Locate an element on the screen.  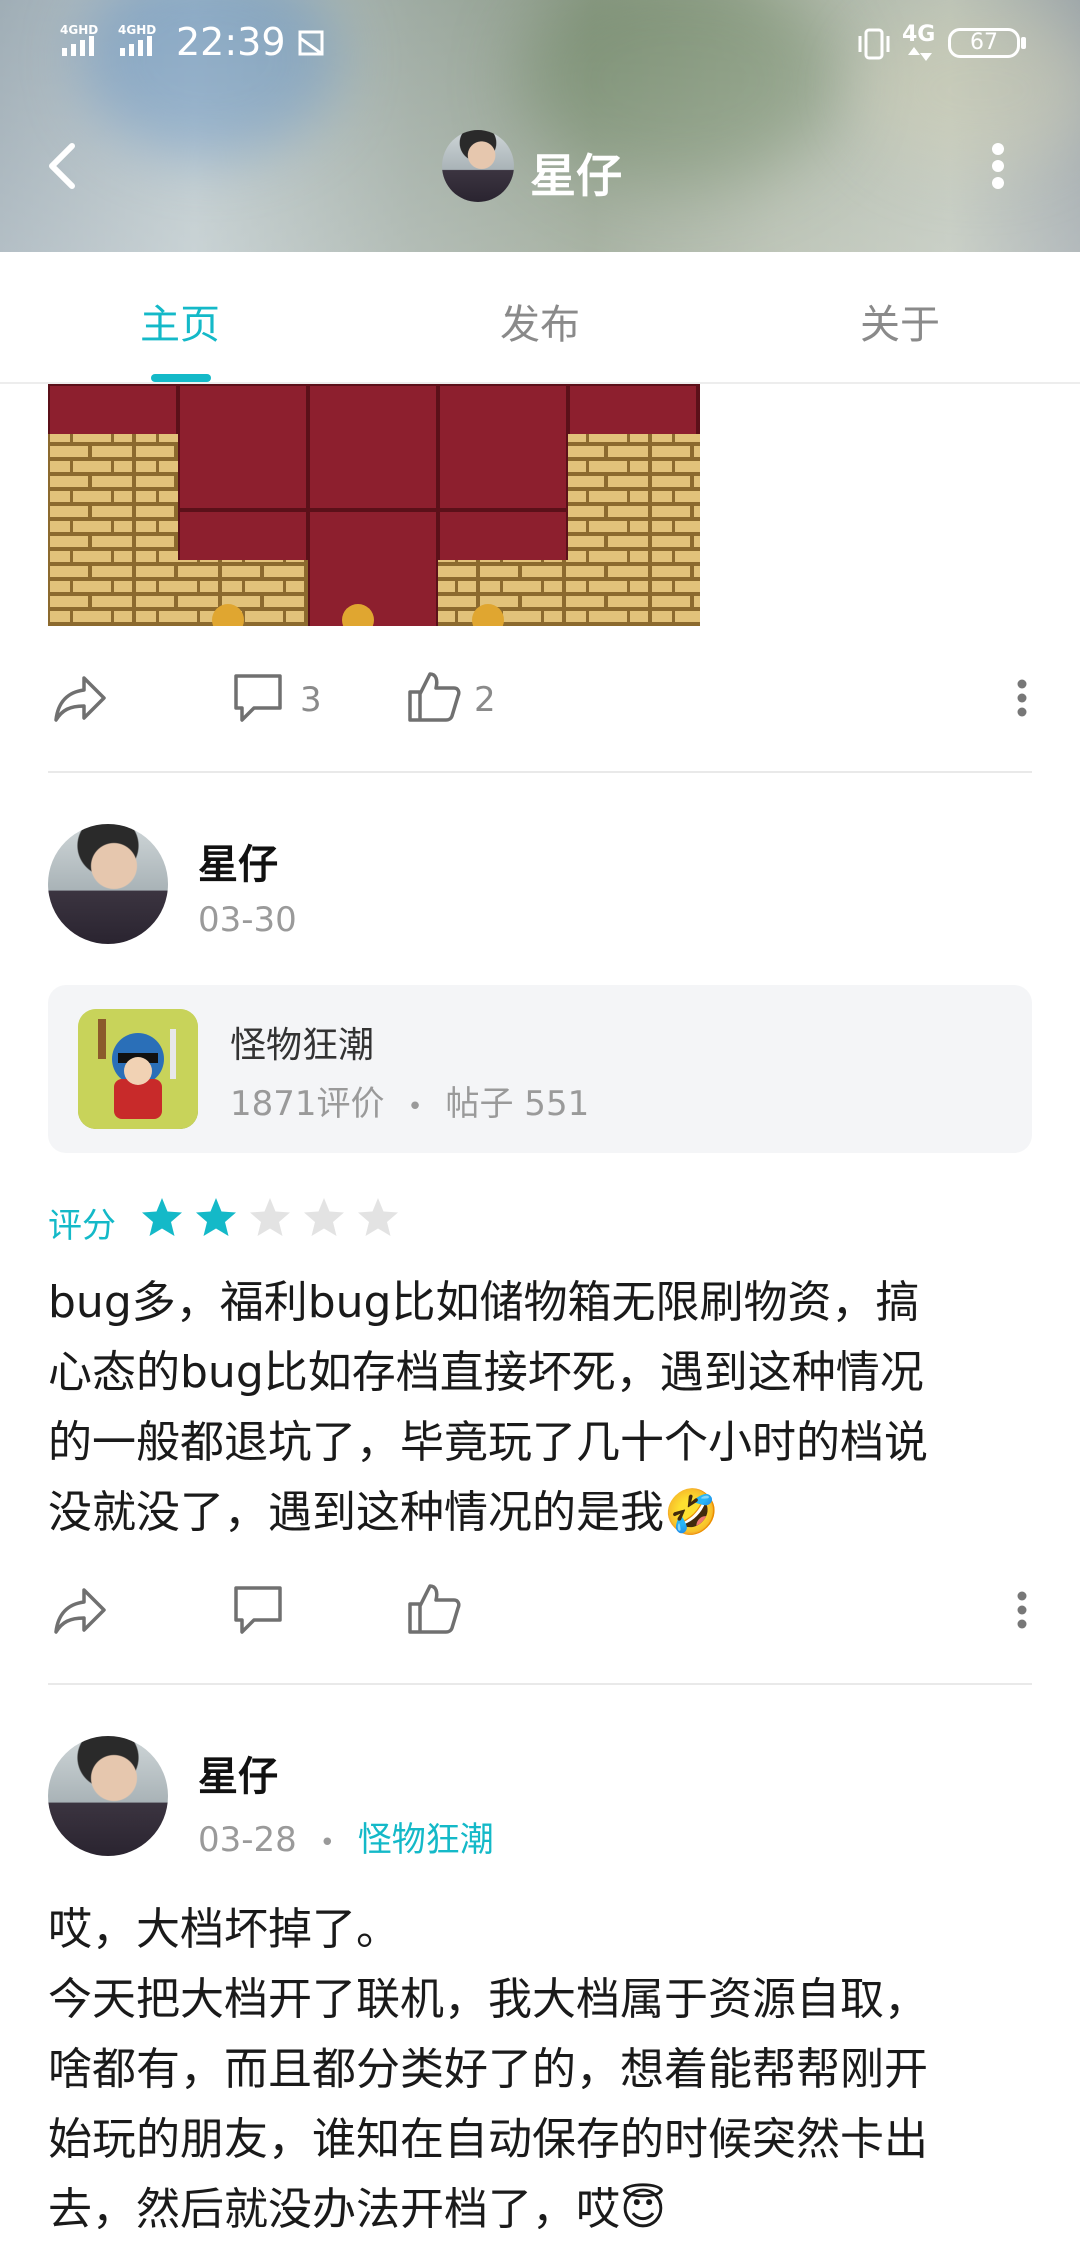
screenshot-icon is located at coordinates (312, 46).